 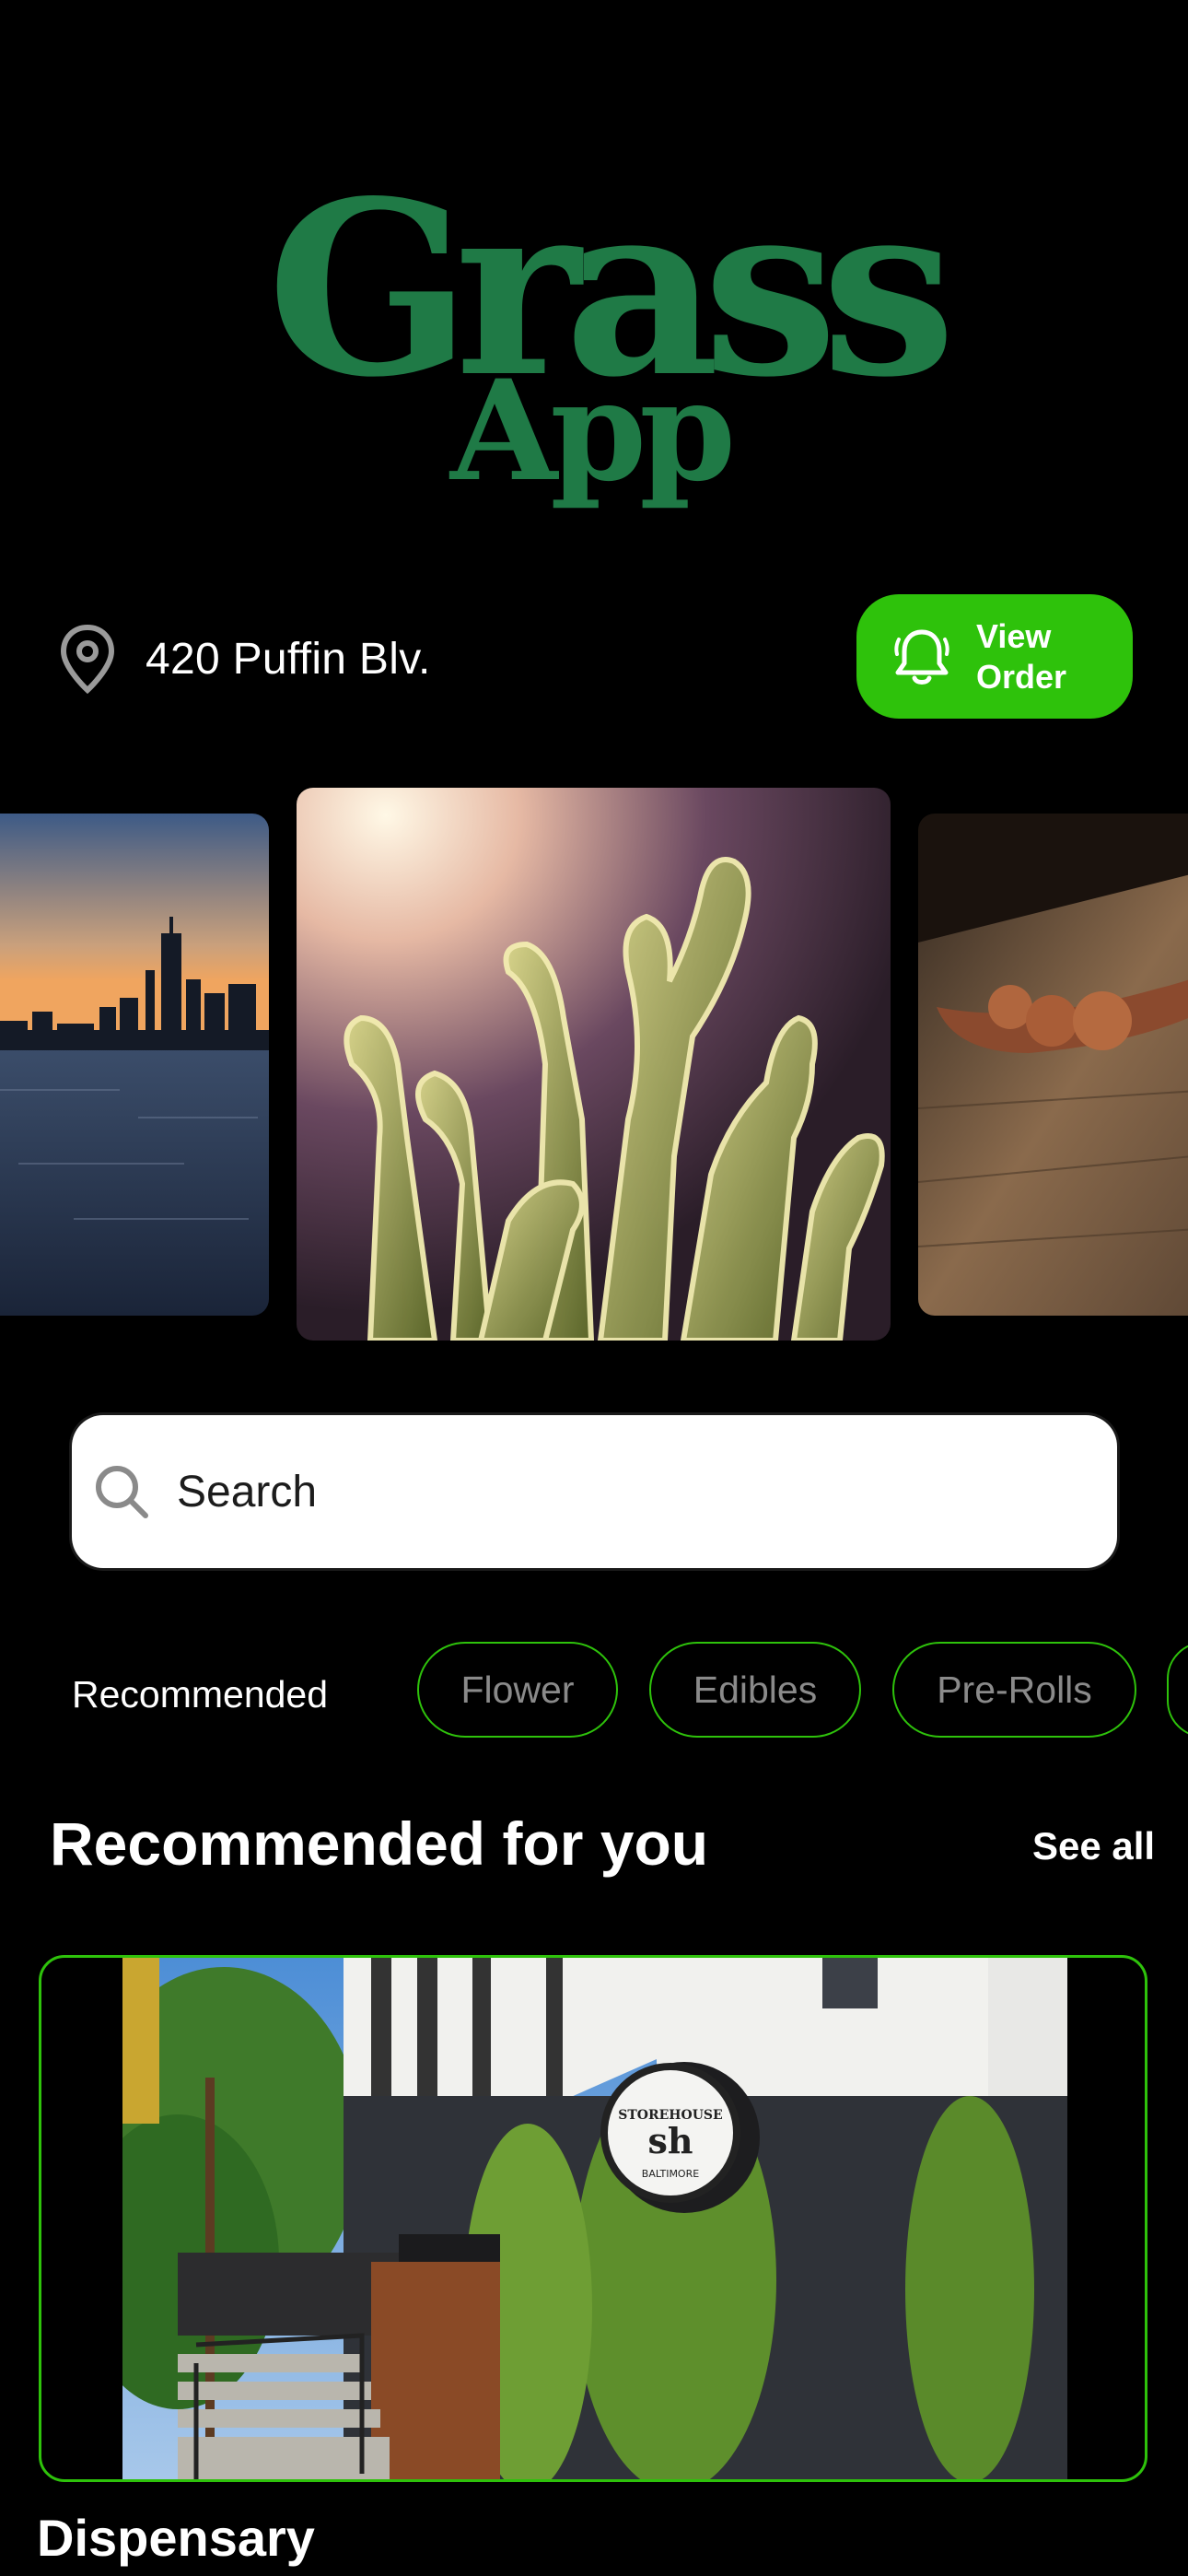 I want to click on carousel-card-cactus, so click(x=594, y=1064).